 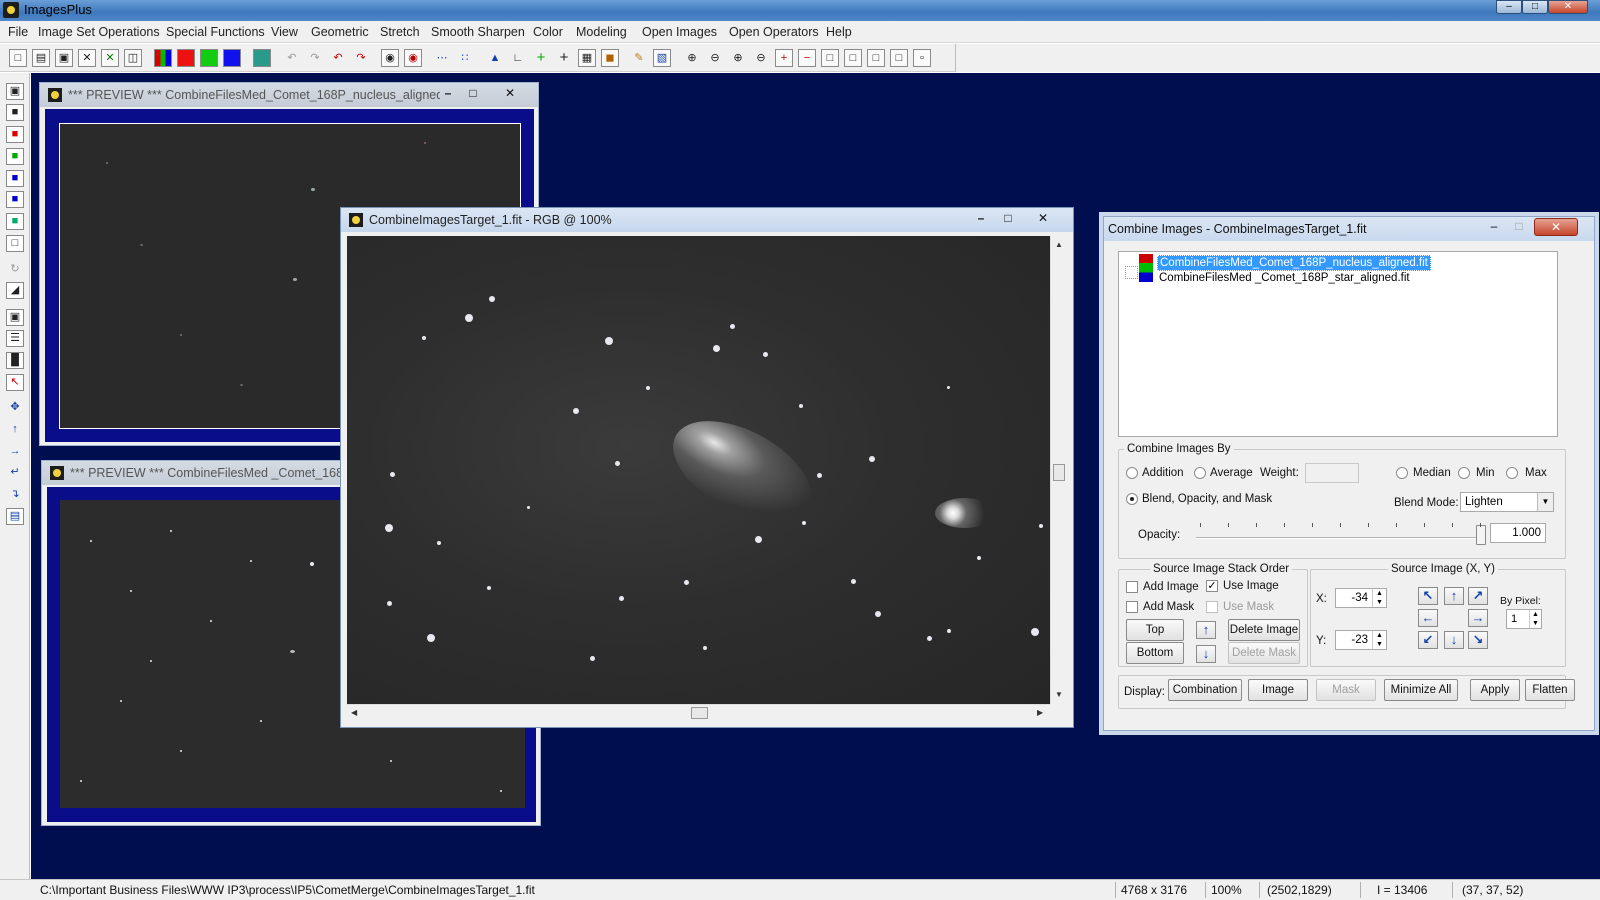 I want to click on mask-icon: ◉, so click(x=390, y=58).